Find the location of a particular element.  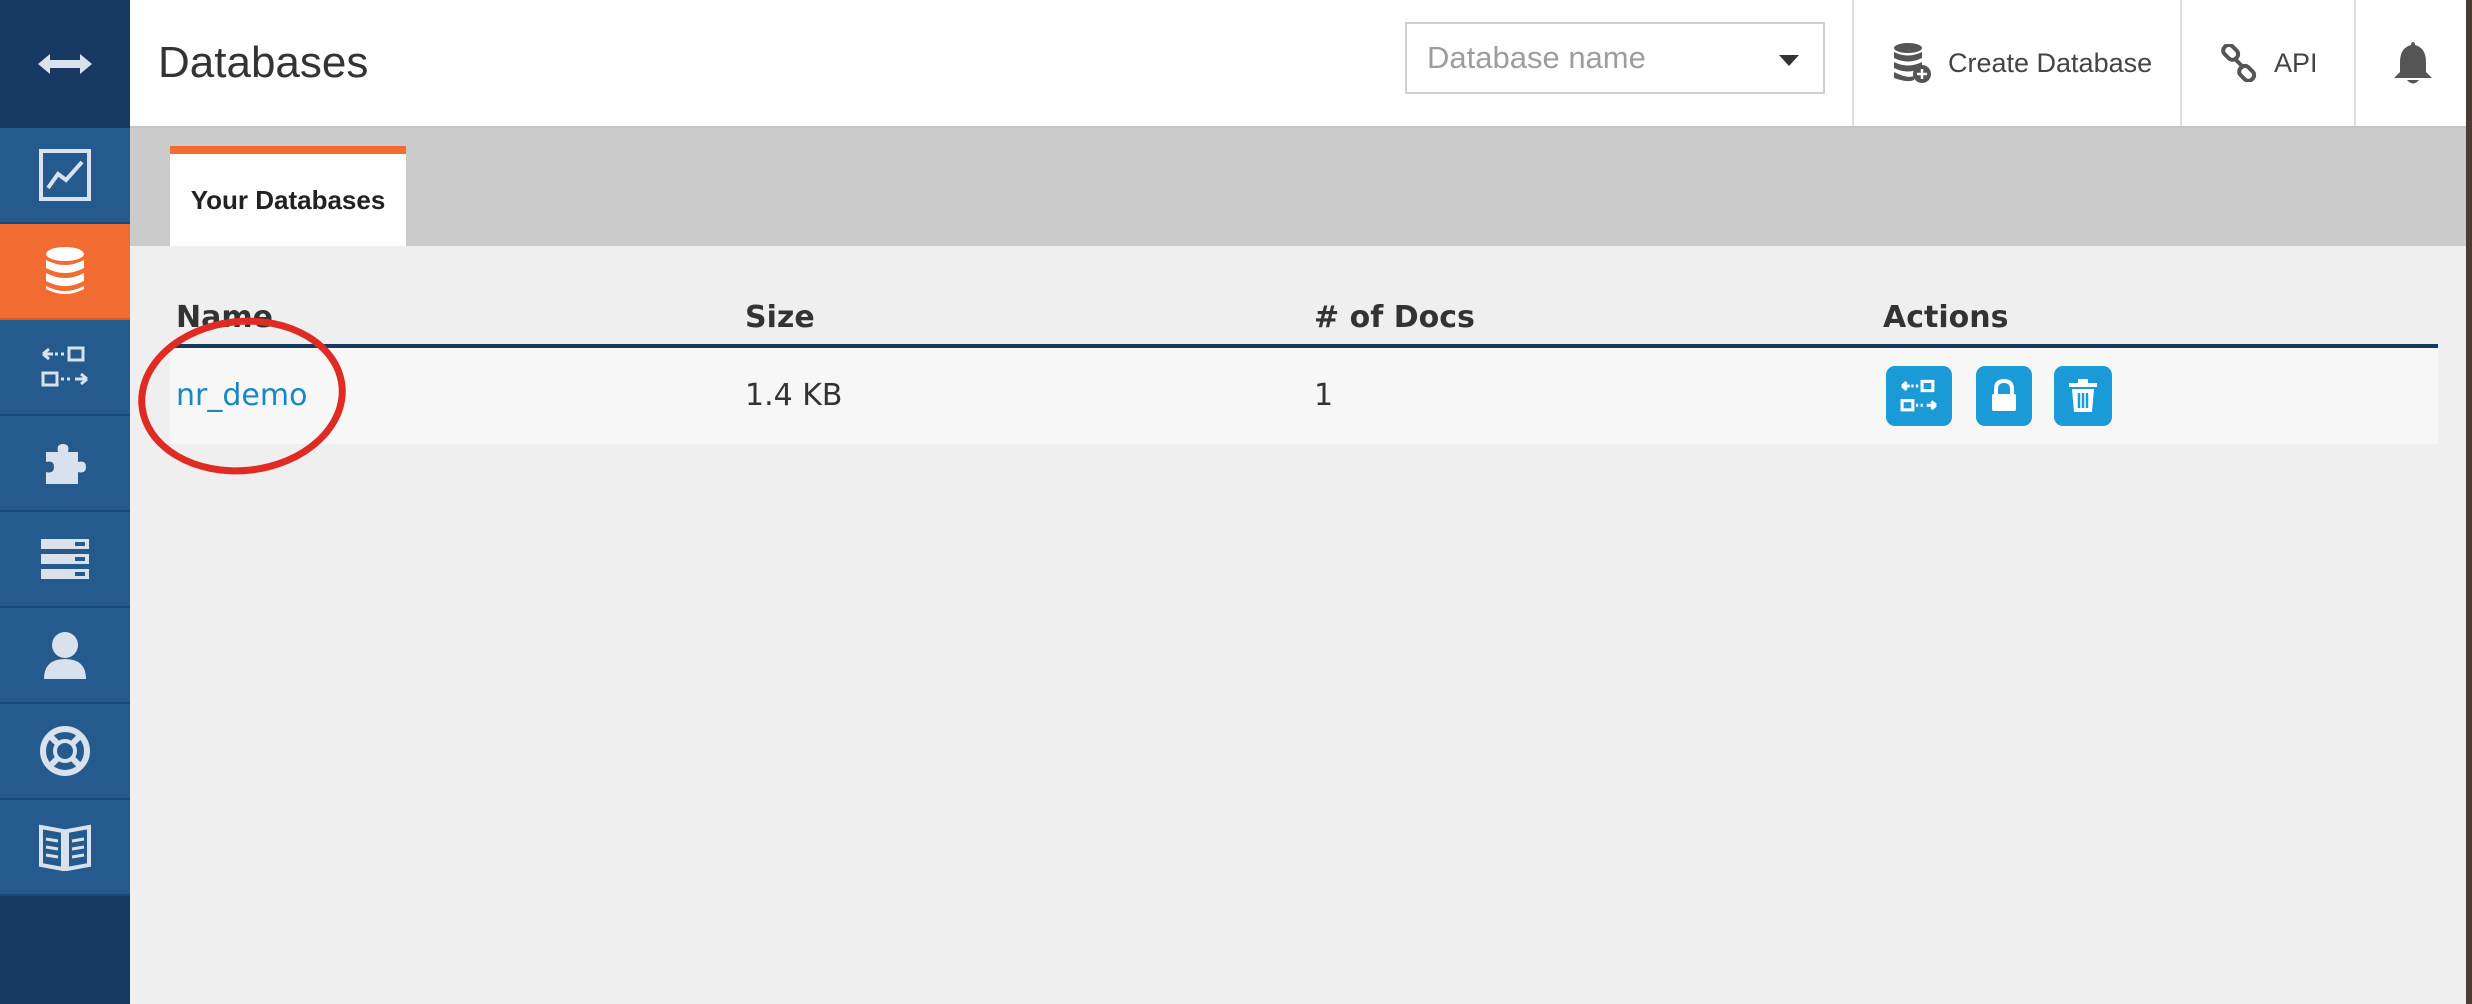

book-icon is located at coordinates (65, 847).